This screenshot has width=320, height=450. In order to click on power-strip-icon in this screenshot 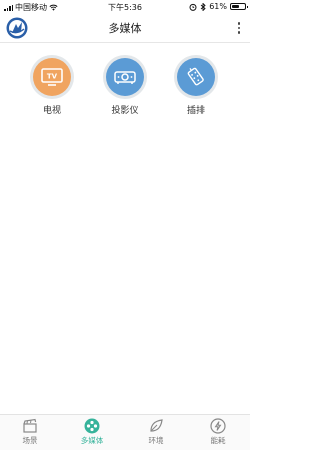, I will do `click(195, 76)`.